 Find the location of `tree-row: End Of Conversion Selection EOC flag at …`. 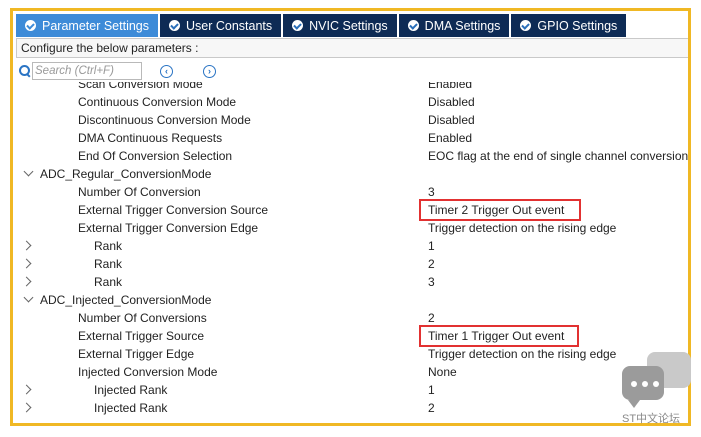

tree-row: End Of Conversion Selection EOC flag at … is located at coordinates (352, 156).